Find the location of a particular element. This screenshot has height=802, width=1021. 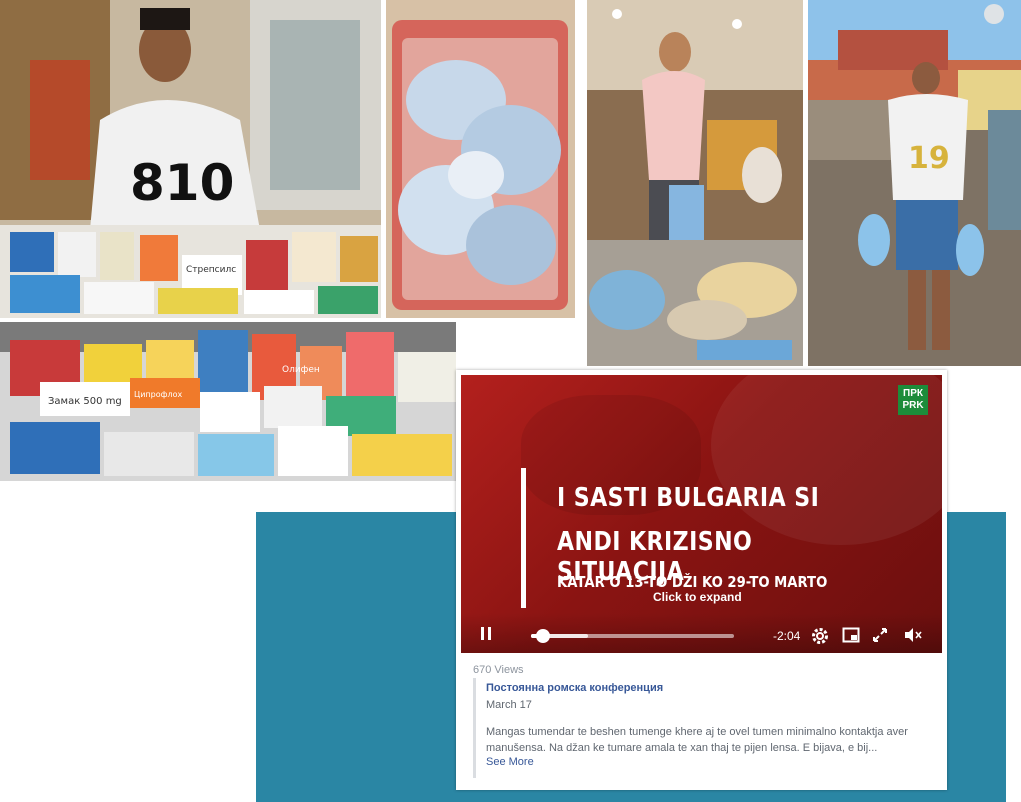

shirt-number-19: 19 is located at coordinates (929, 158).